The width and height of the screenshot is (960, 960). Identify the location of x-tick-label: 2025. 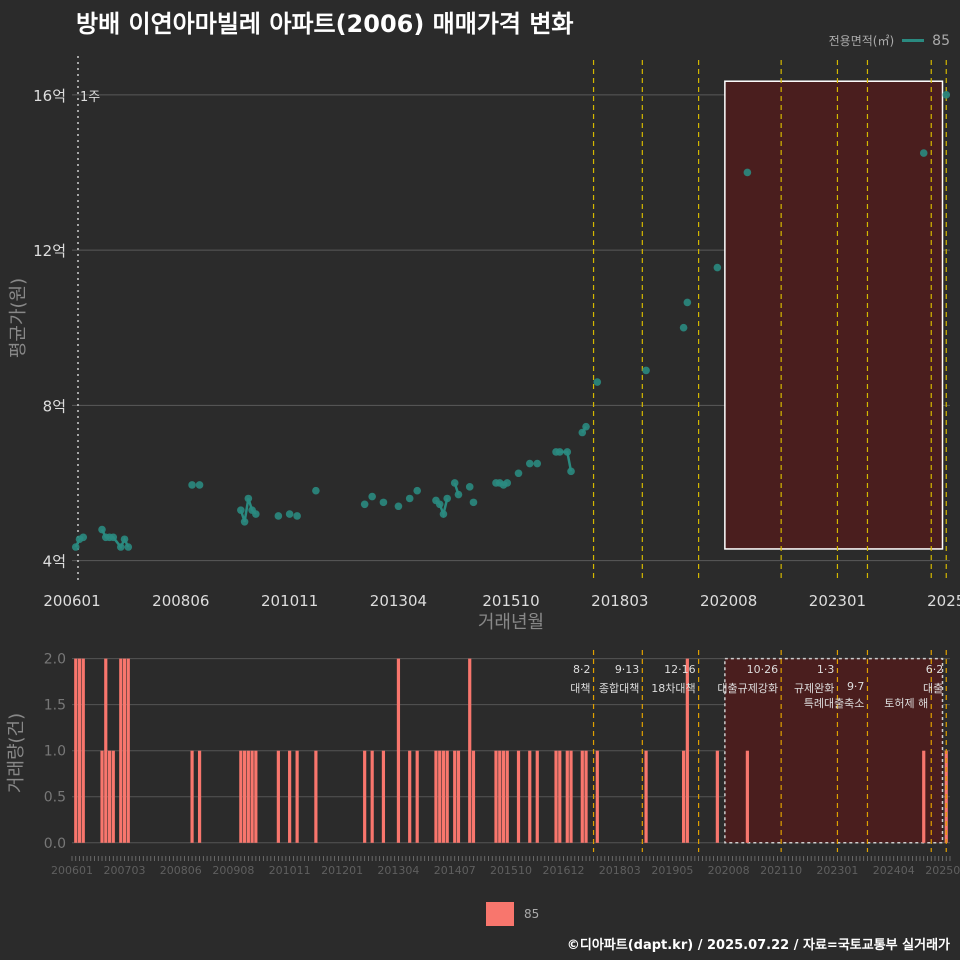
(943, 601).